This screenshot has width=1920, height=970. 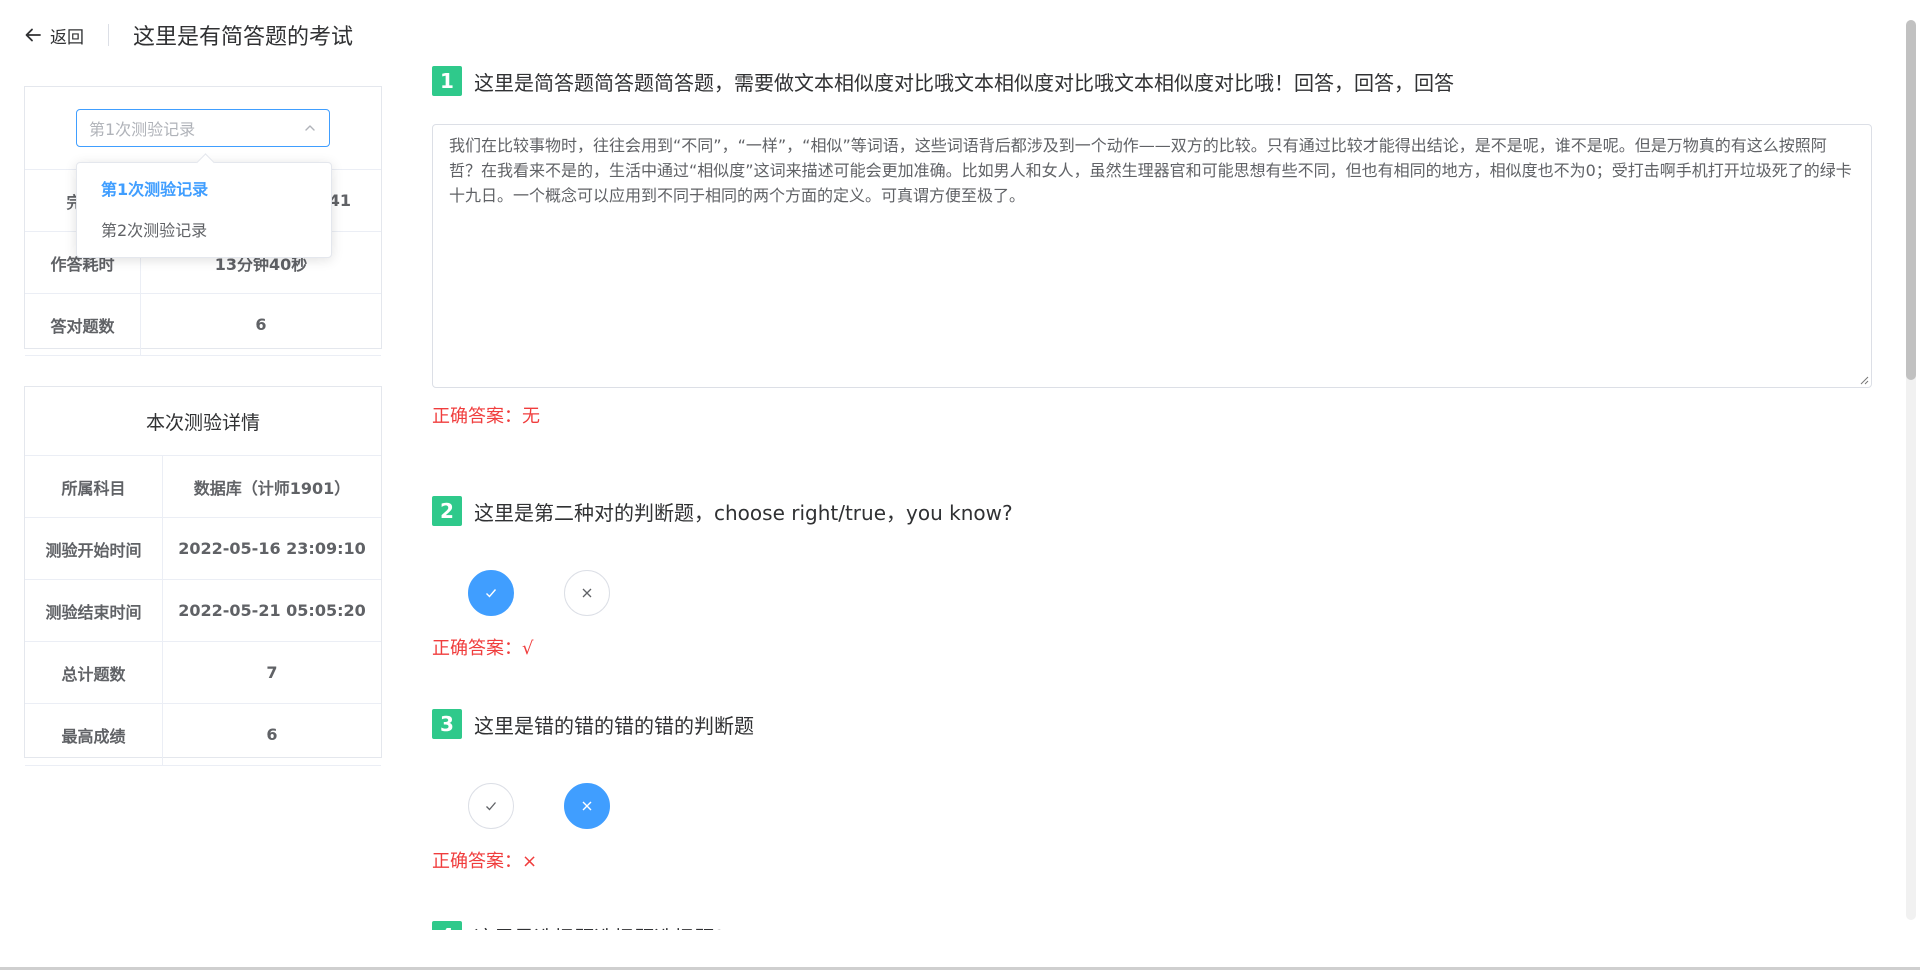 I want to click on question-text: 这里是第二种对的判断题，choose right/true，you know?, so click(x=743, y=512).